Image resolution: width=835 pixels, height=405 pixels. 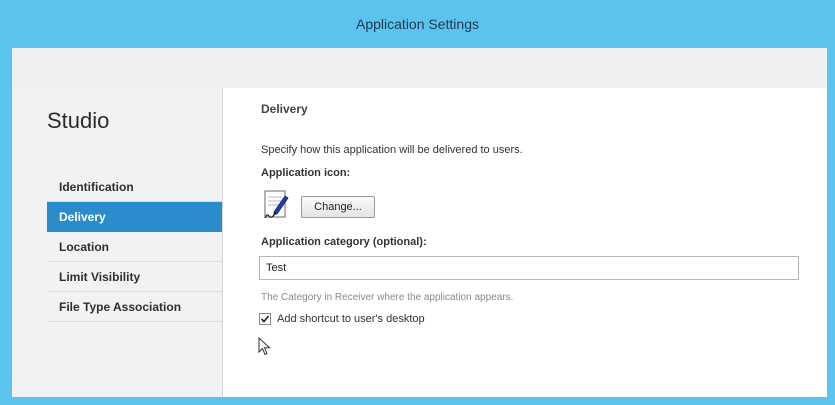 What do you see at coordinates (284, 109) in the screenshot?
I see `section-title: Delivery` at bounding box center [284, 109].